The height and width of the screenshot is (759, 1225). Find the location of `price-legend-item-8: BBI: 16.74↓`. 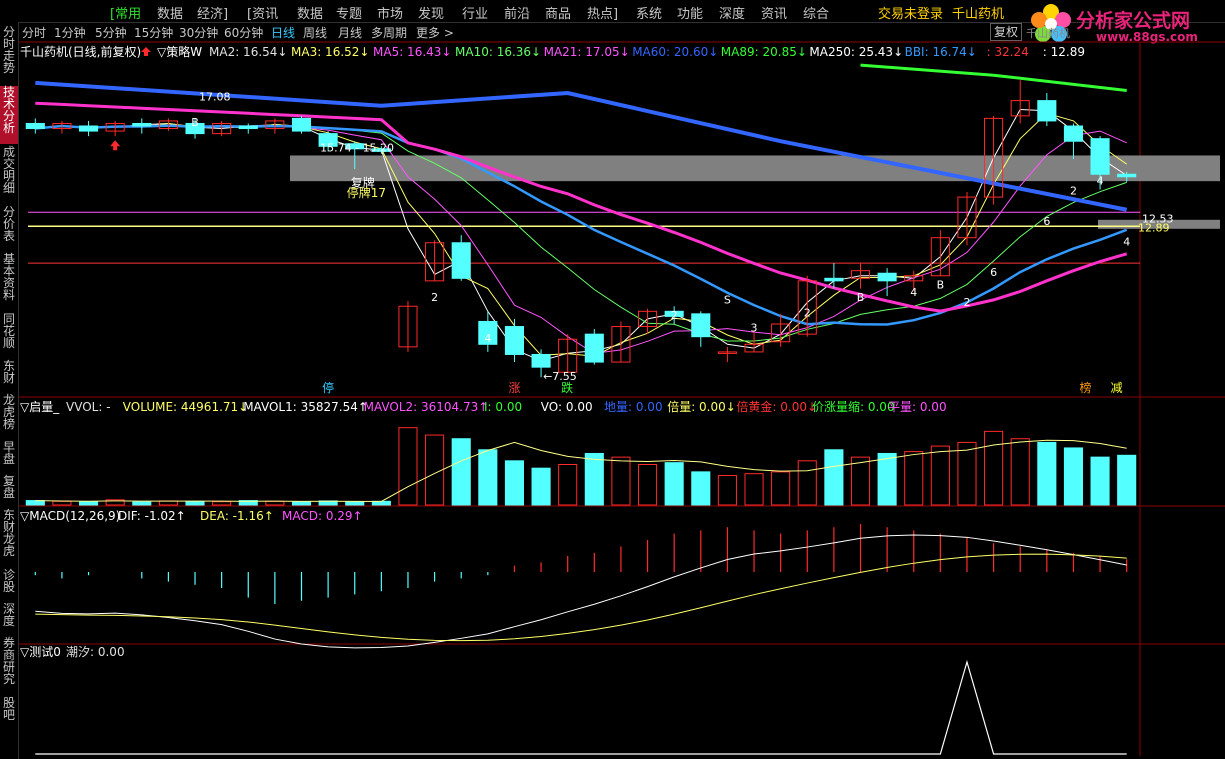

price-legend-item-8: BBI: 16.74↓ is located at coordinates (941, 52).